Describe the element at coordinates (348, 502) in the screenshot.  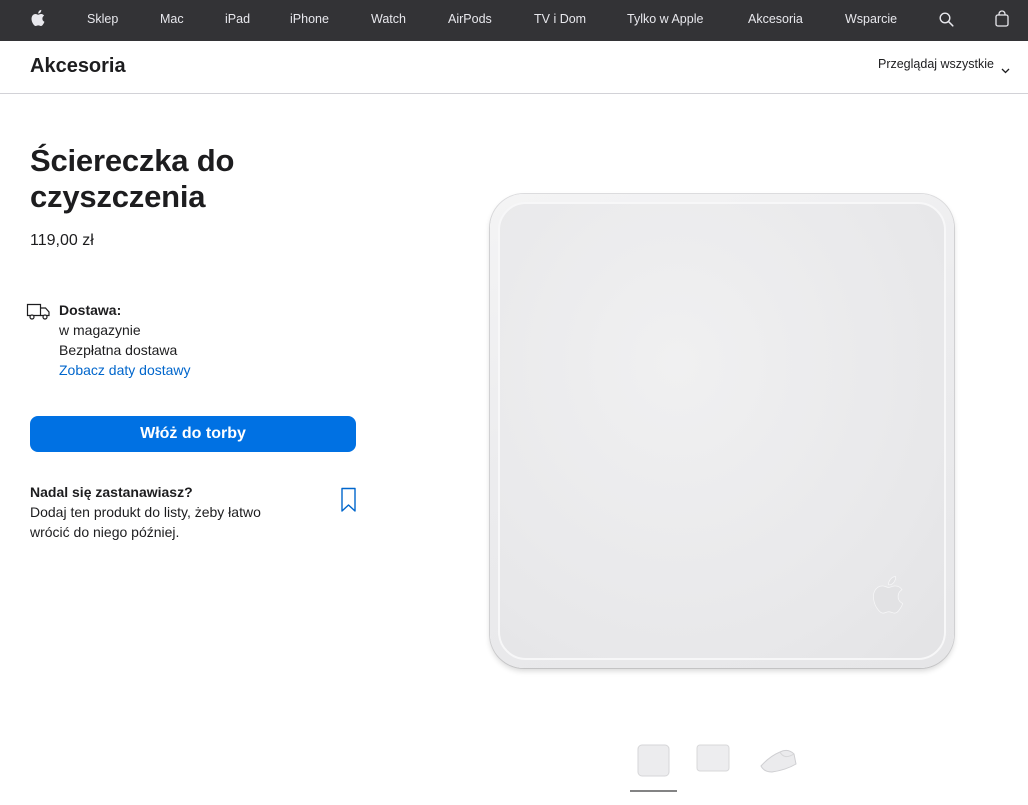
I see `bookmark-icon` at that location.